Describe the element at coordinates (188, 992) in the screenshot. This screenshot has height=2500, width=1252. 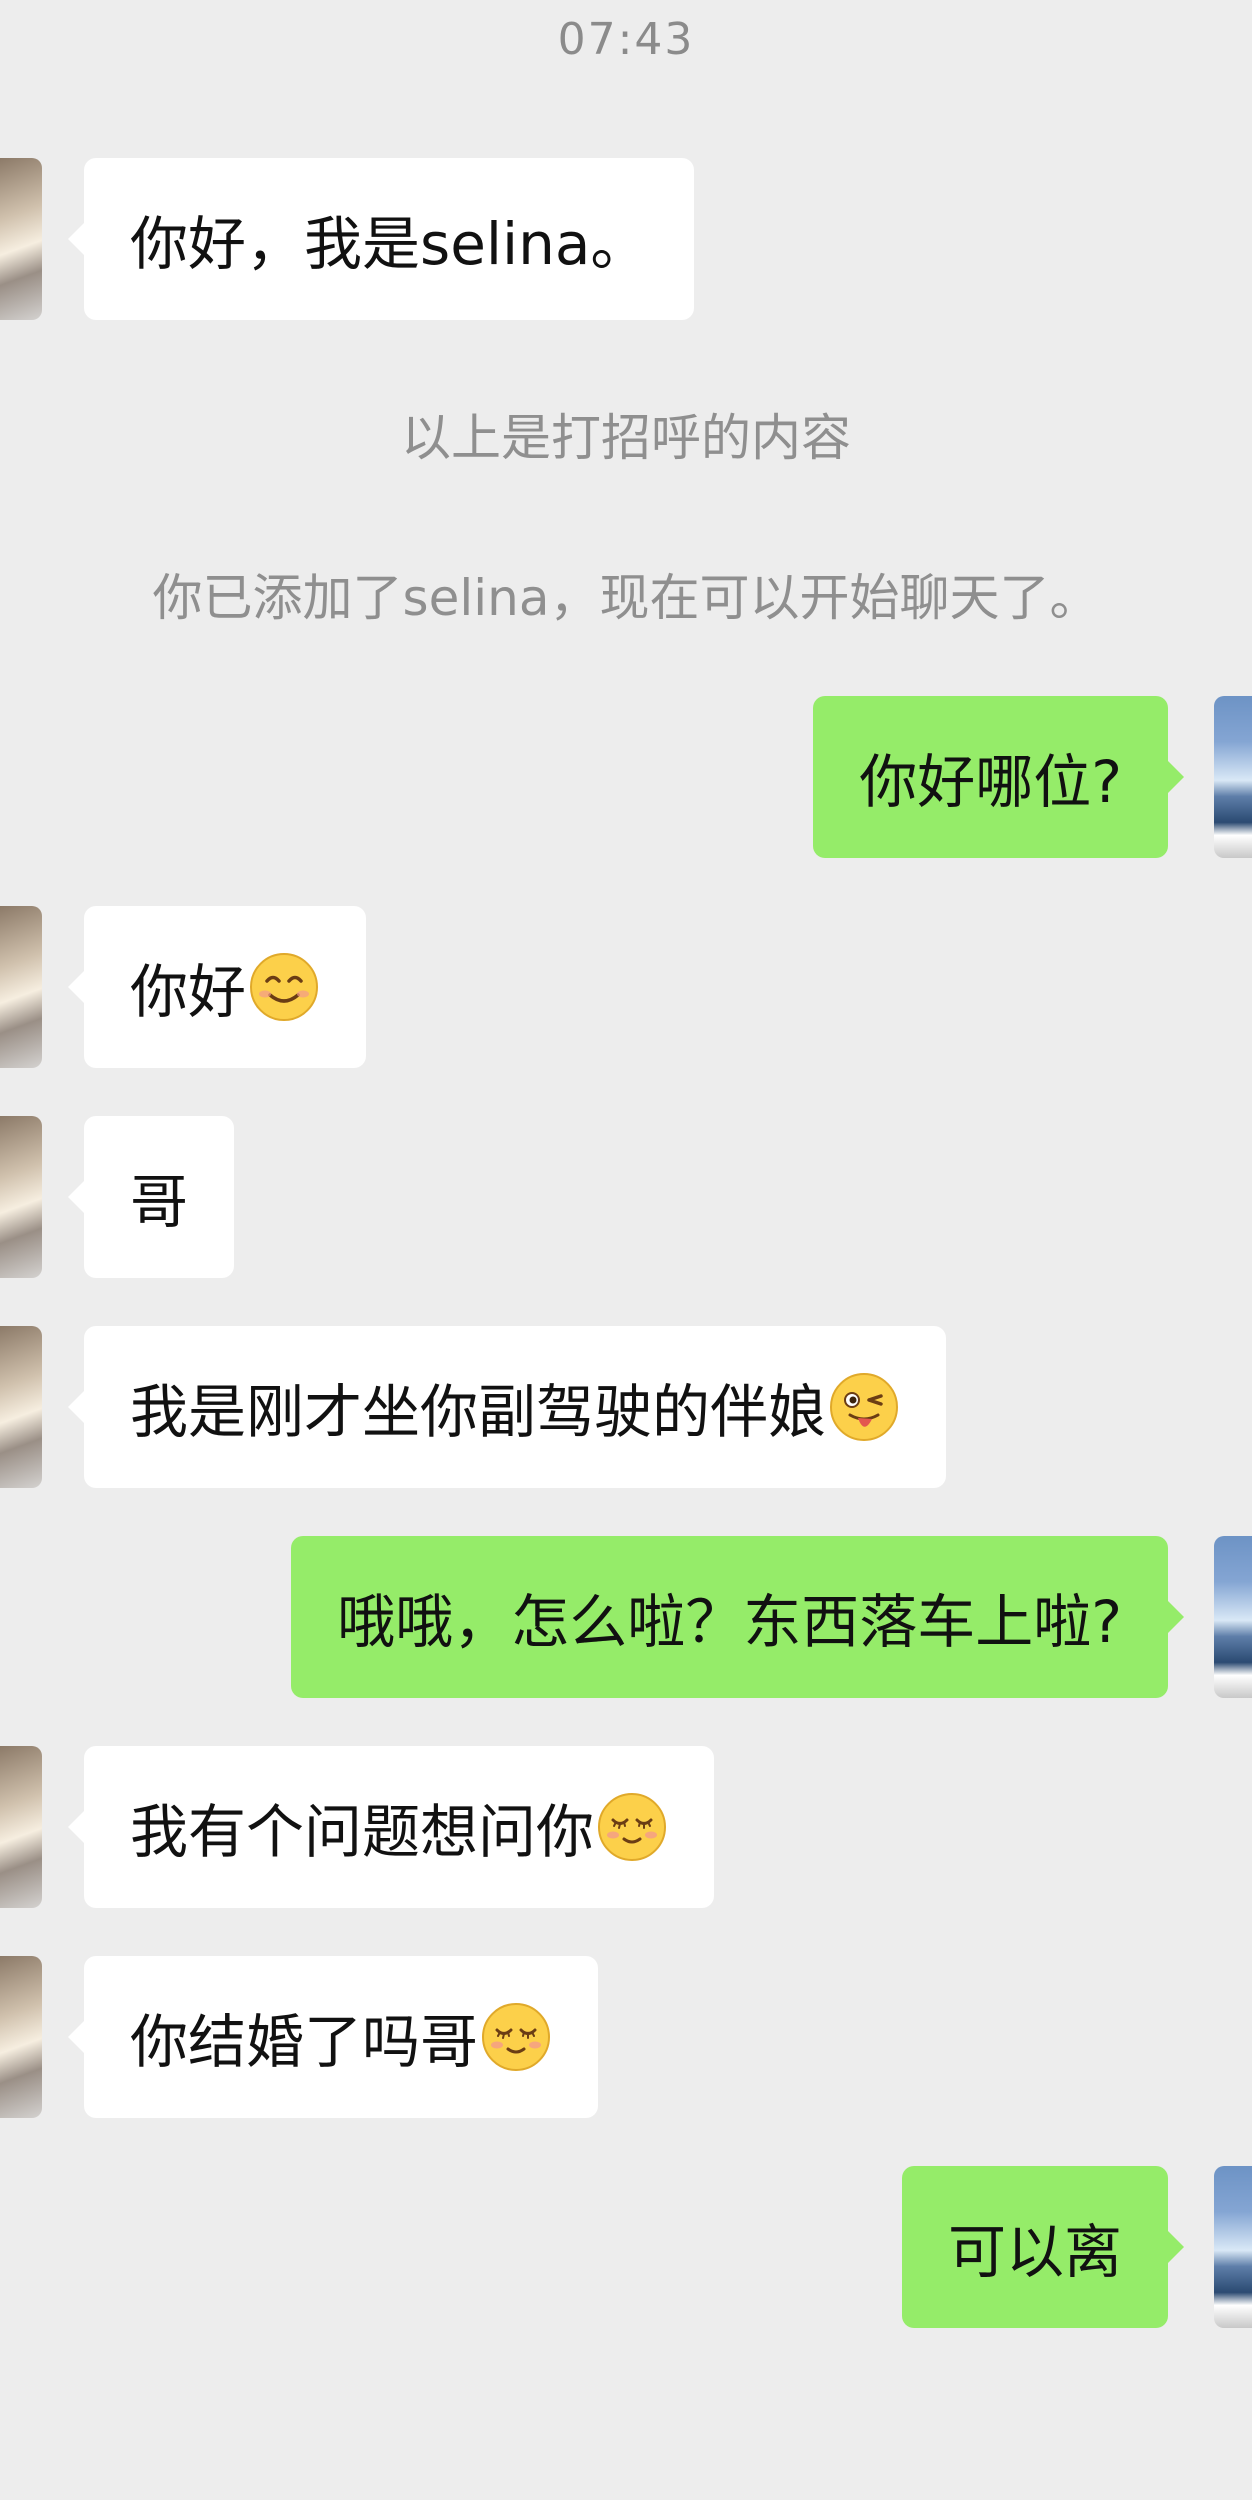
I see `message-text: 你好` at that location.